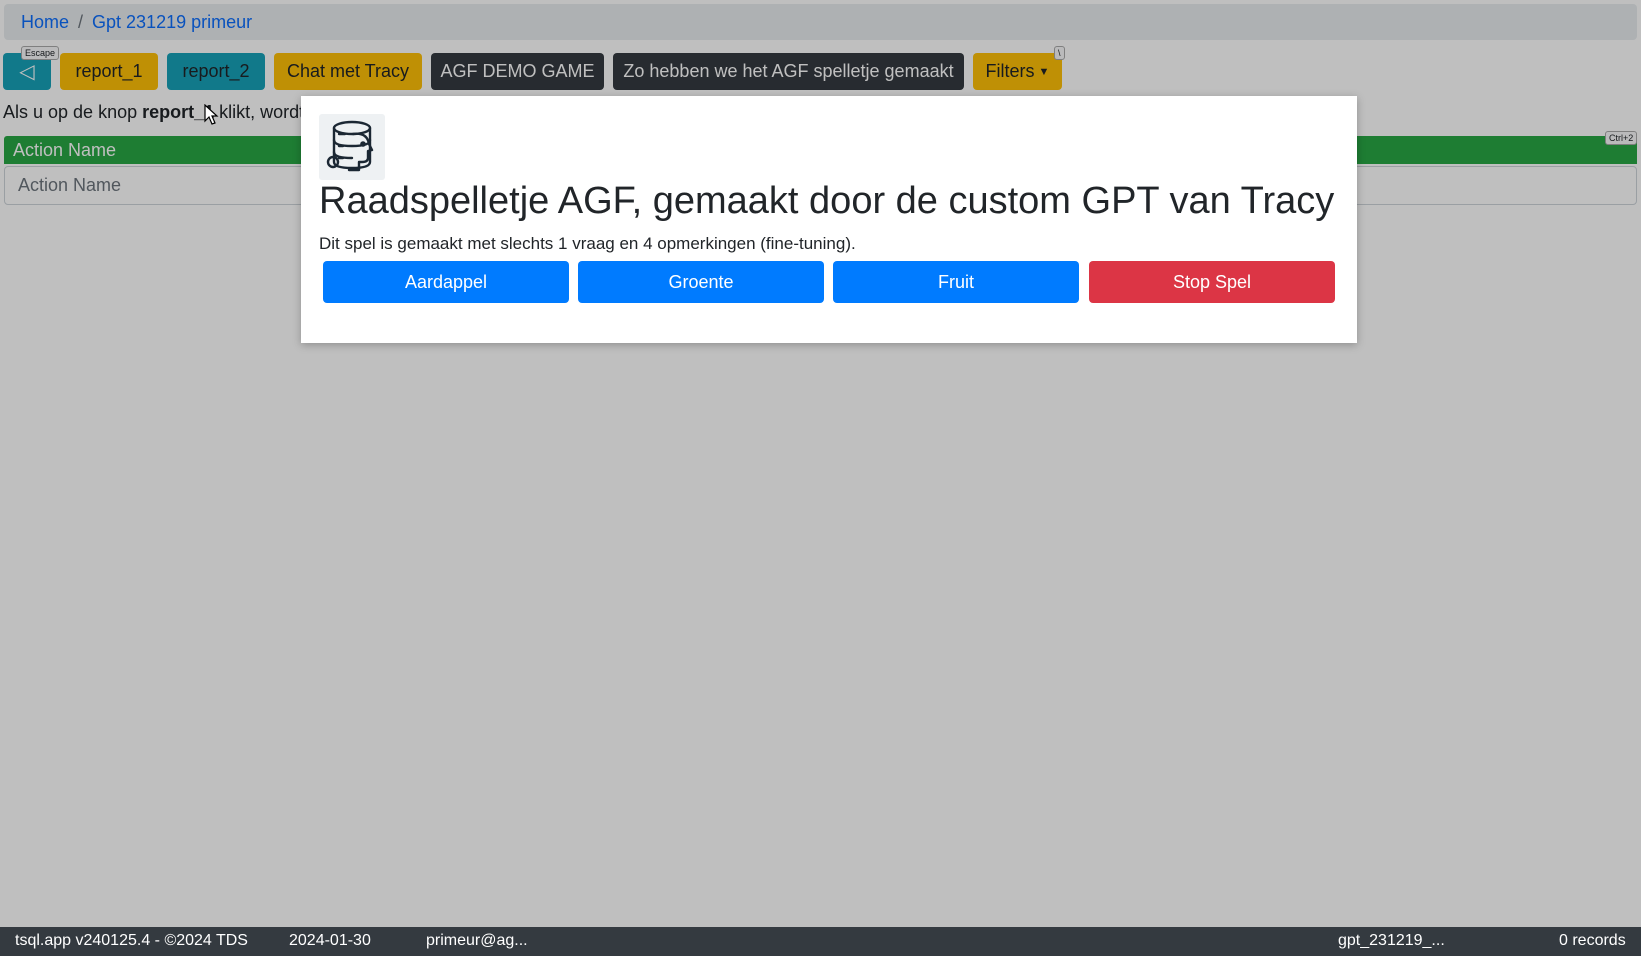 This screenshot has height=956, width=1641. What do you see at coordinates (330, 940) in the screenshot?
I see `footer-date: 2024-01-30` at bounding box center [330, 940].